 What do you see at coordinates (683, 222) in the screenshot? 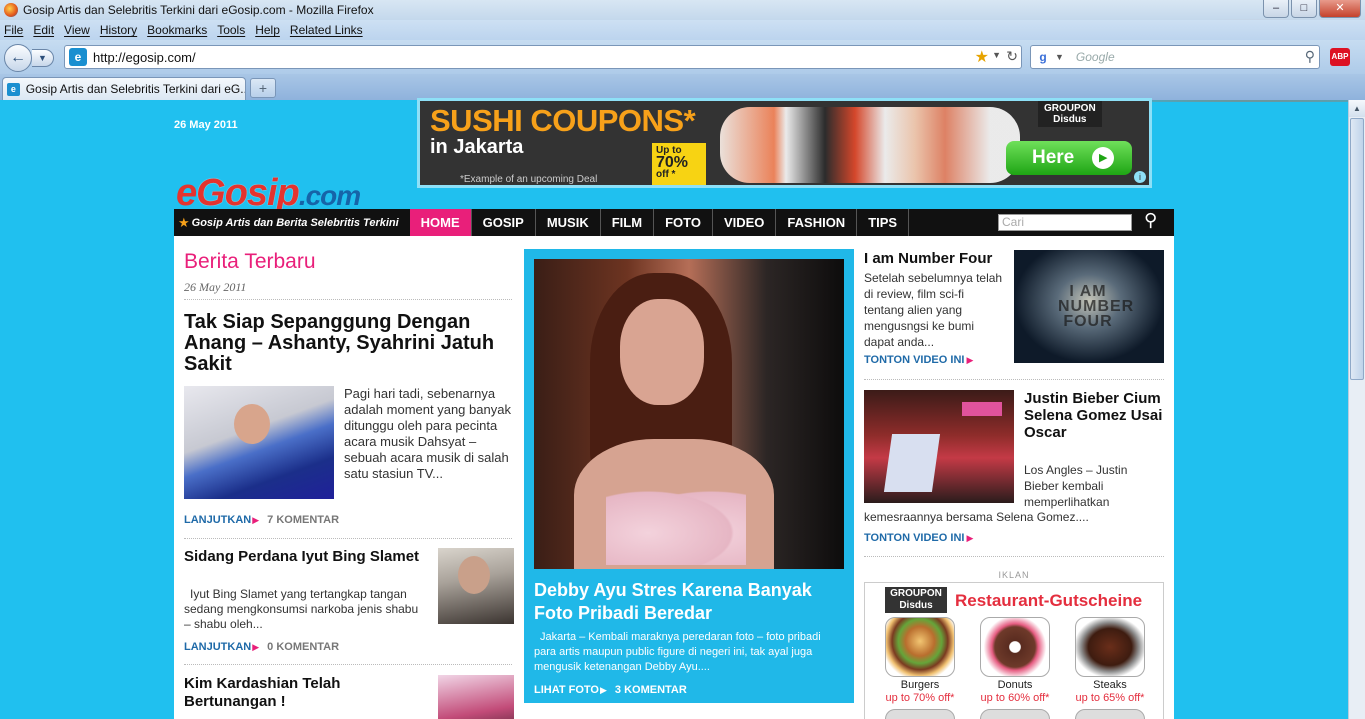
I see `nav-foto: FOTO` at bounding box center [683, 222].